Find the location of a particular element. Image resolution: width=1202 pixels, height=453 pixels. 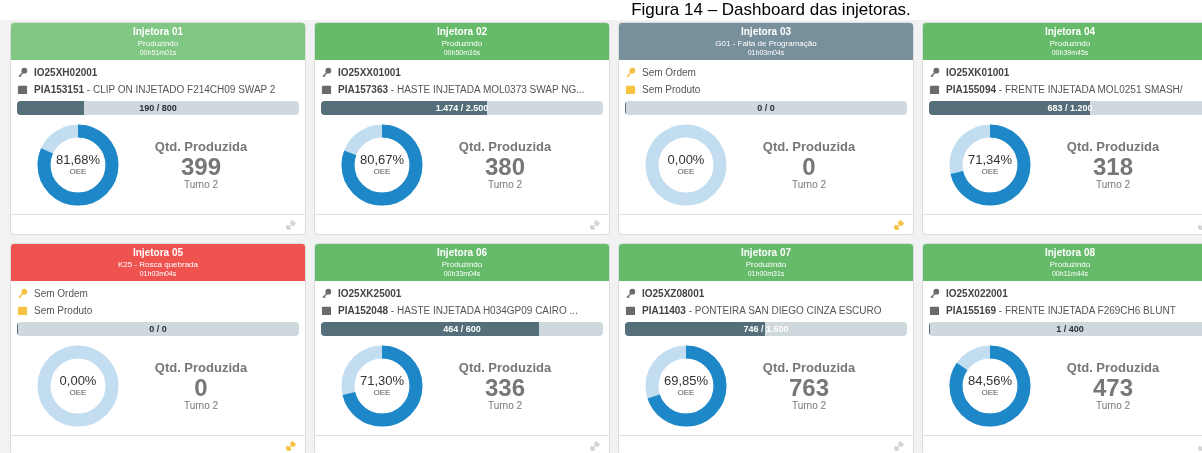

oee-value: 71,34% is located at coordinates (990, 160).